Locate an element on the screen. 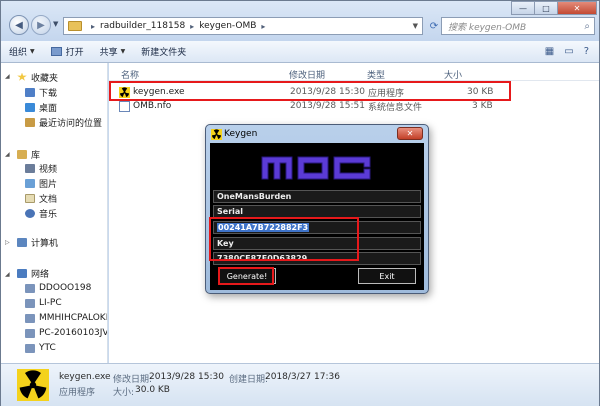 The image size is (600, 406). info-file-icon is located at coordinates (124, 106).